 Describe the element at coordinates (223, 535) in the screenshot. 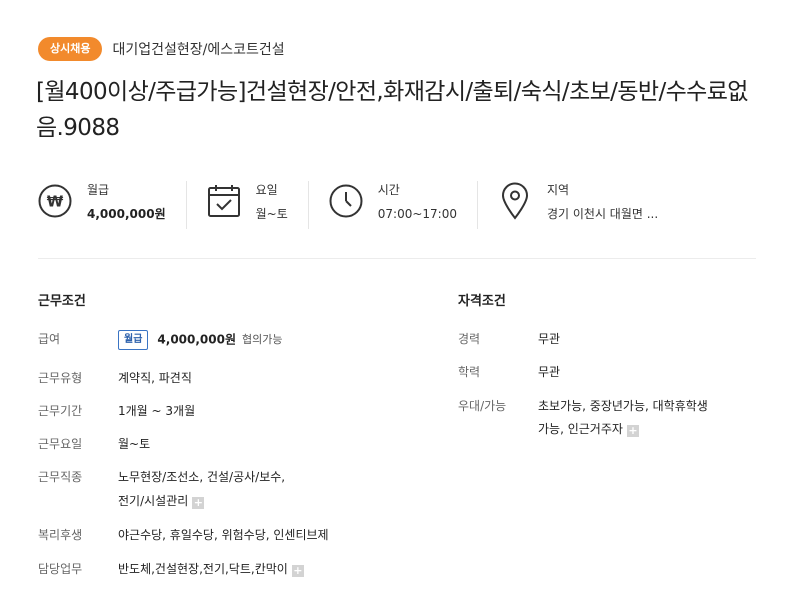

I see `condition-value: 야근수당, 휴일수당, 위험수당, 인센티브제` at that location.